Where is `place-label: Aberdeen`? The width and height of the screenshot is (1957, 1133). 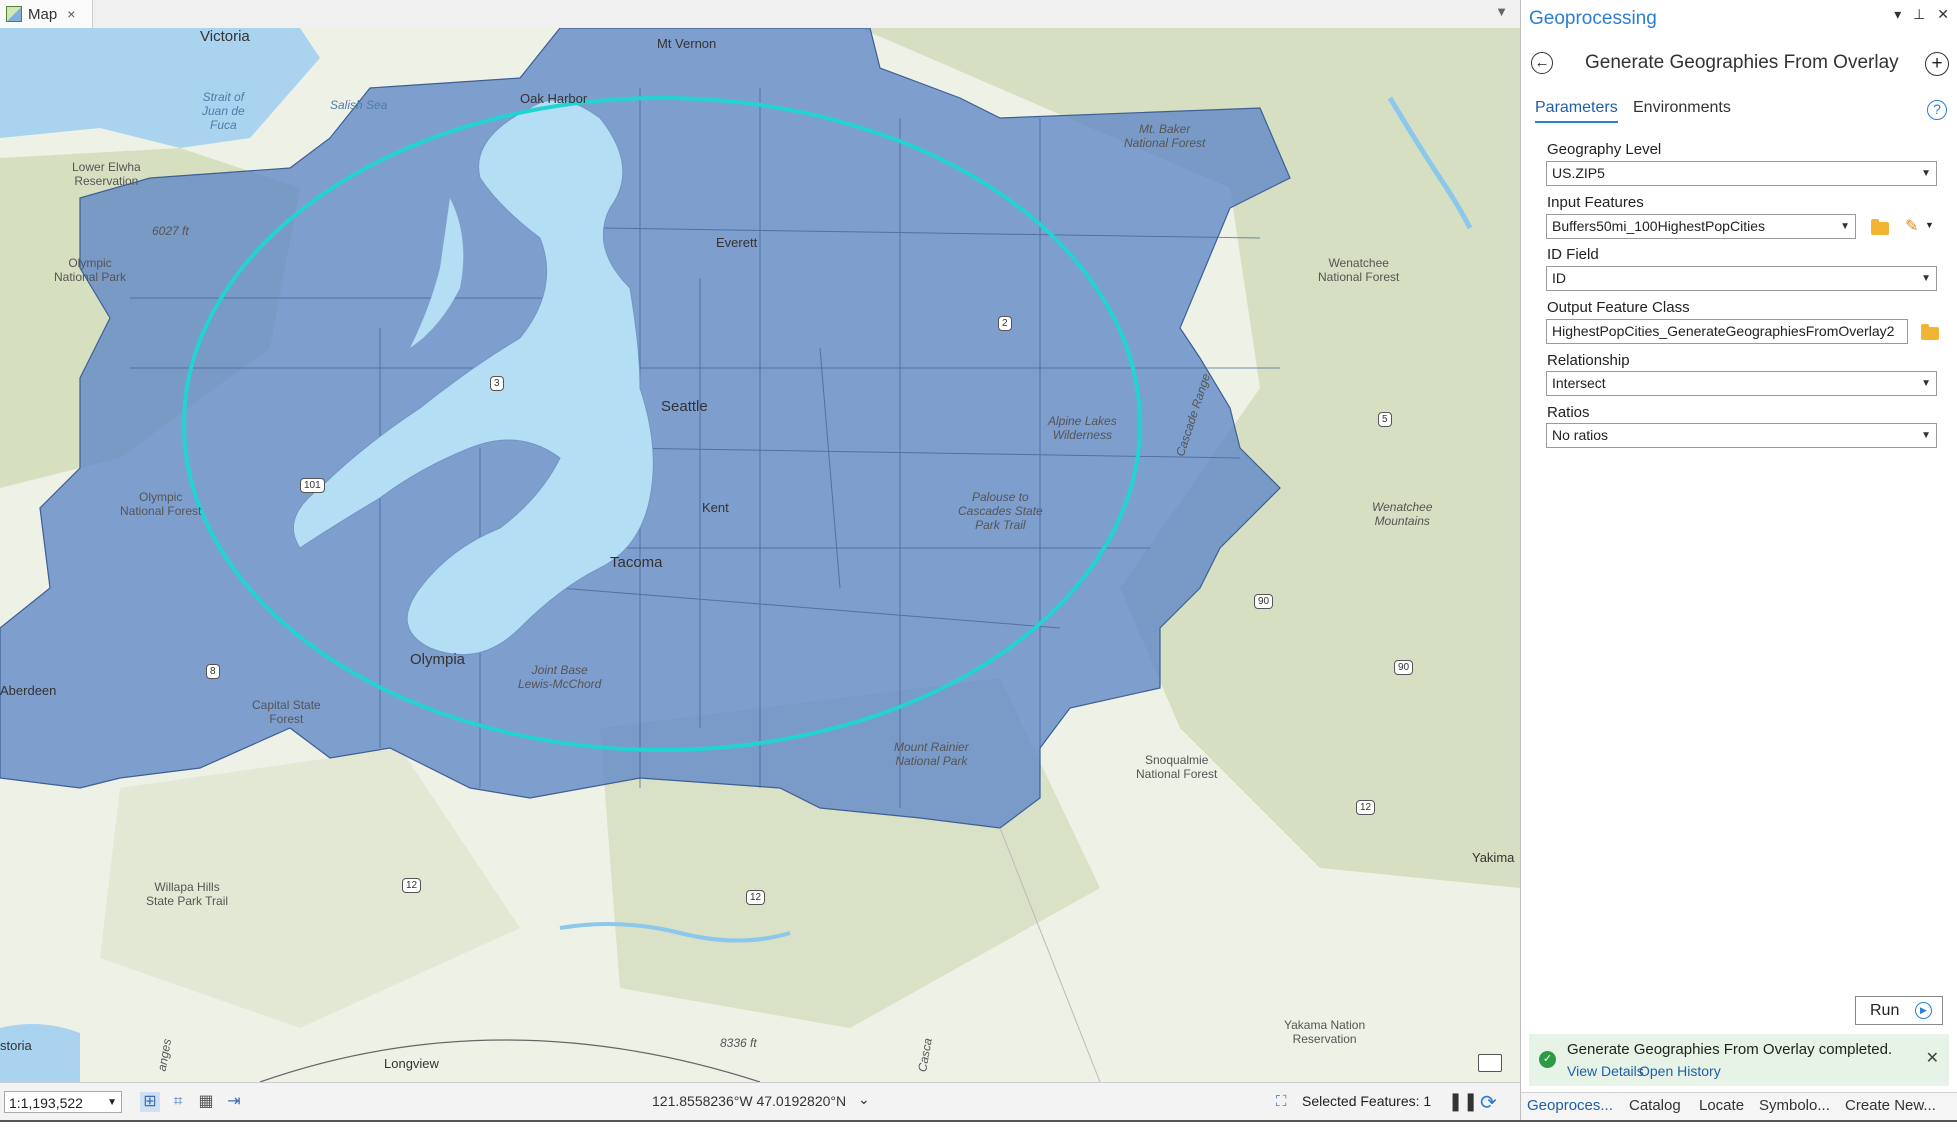
place-label: Aberdeen is located at coordinates (28, 690).